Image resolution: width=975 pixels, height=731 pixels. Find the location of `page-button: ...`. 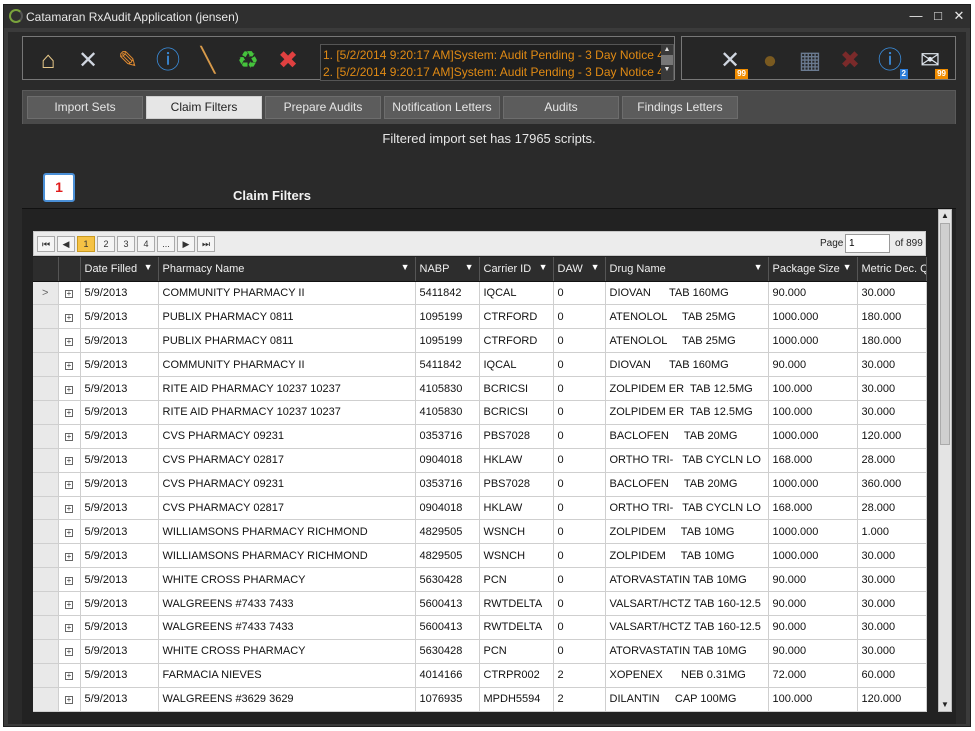

page-button: ... is located at coordinates (166, 244).